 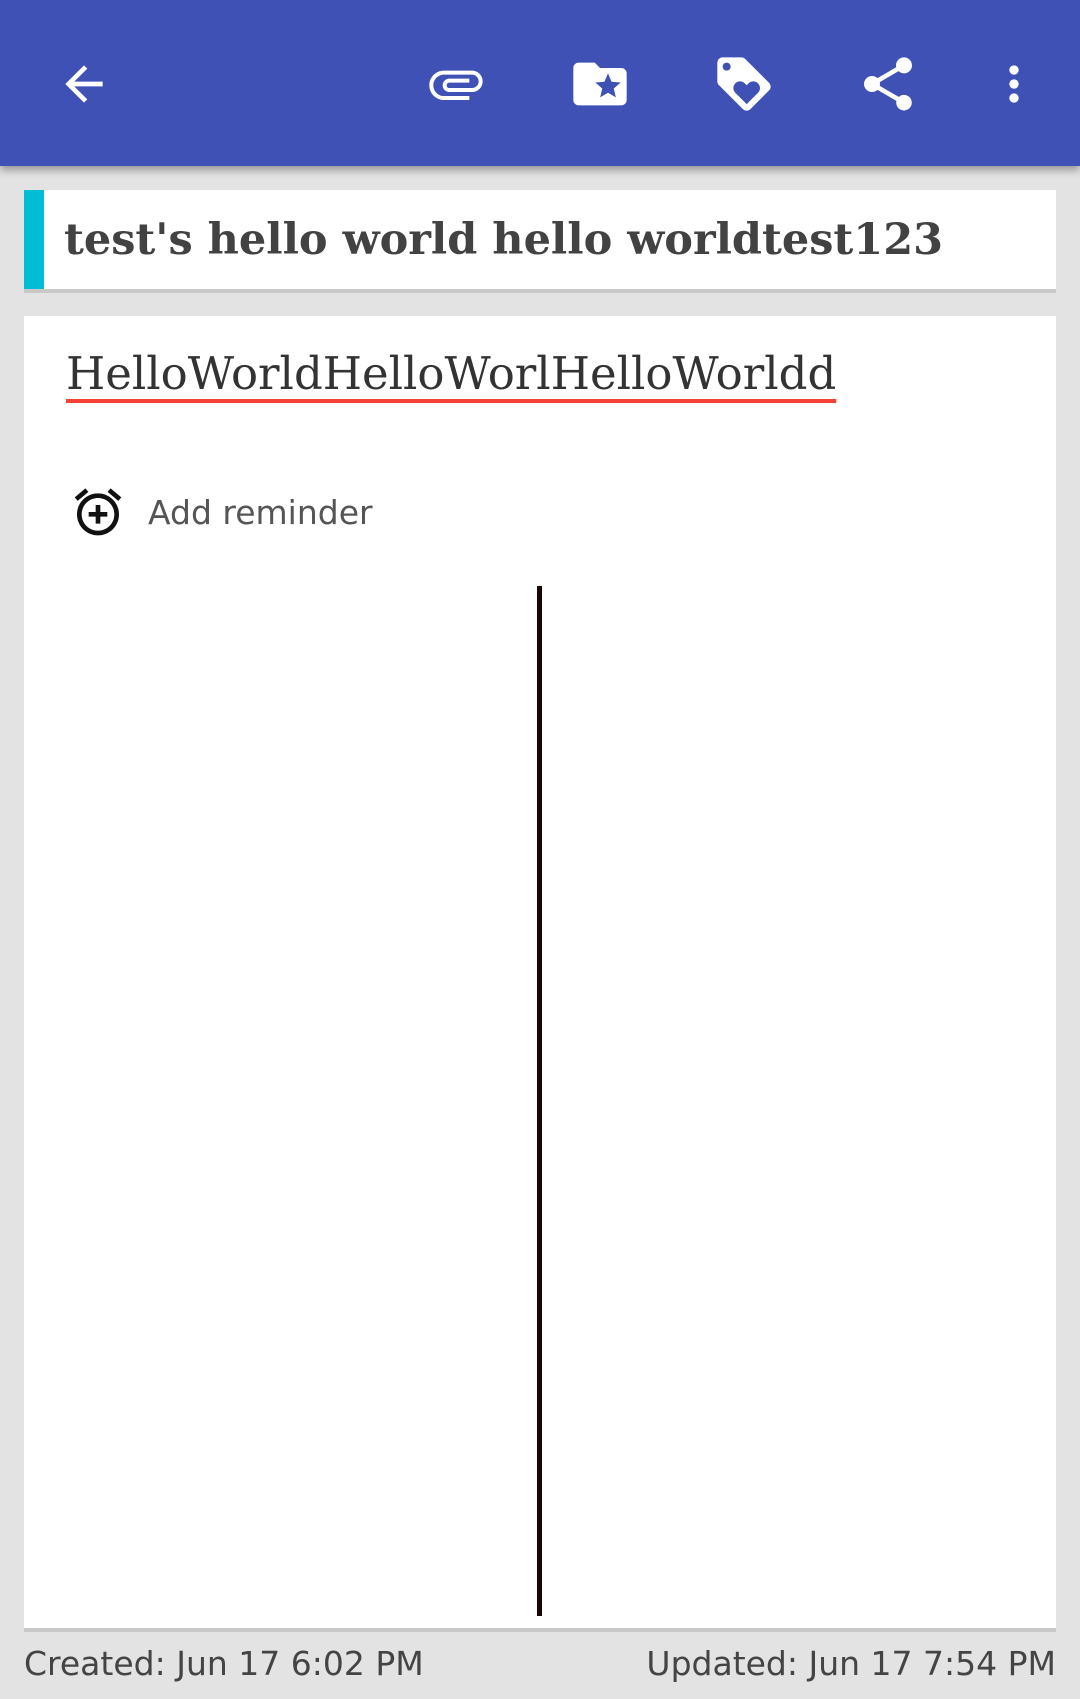 I want to click on share-button, so click(x=888, y=84).